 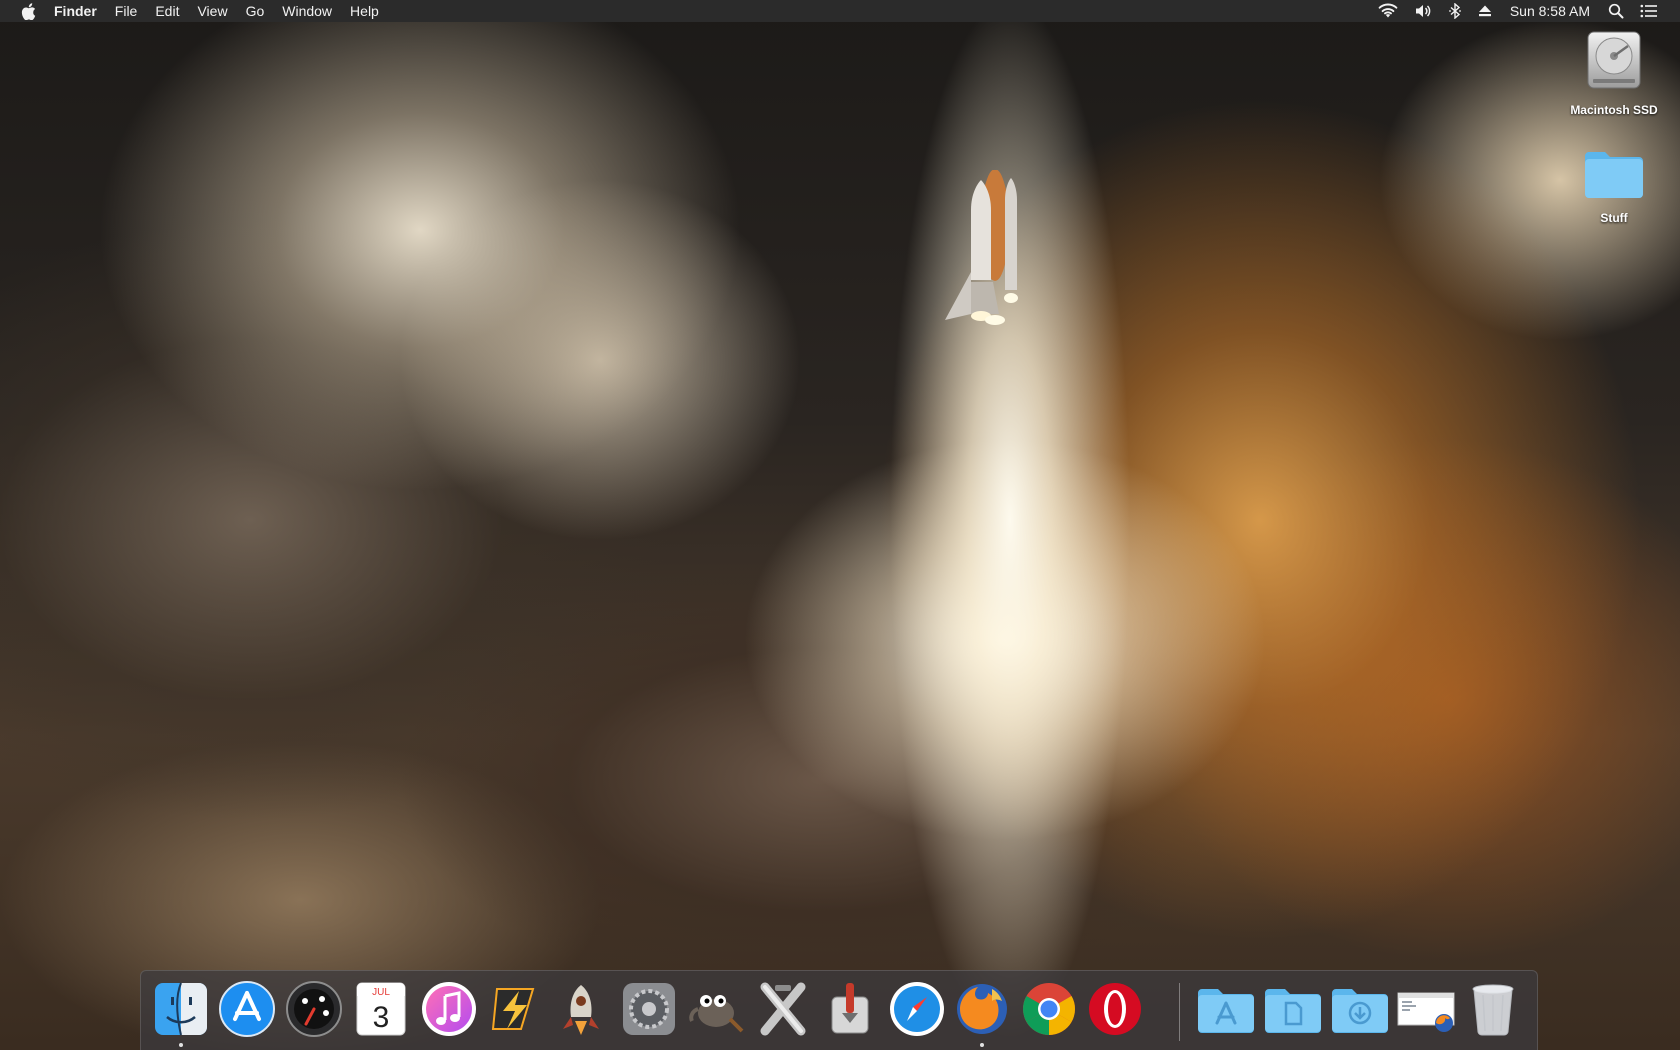 What do you see at coordinates (1614, 110) in the screenshot?
I see `desktop-icon-label: Macintosh SSD` at bounding box center [1614, 110].